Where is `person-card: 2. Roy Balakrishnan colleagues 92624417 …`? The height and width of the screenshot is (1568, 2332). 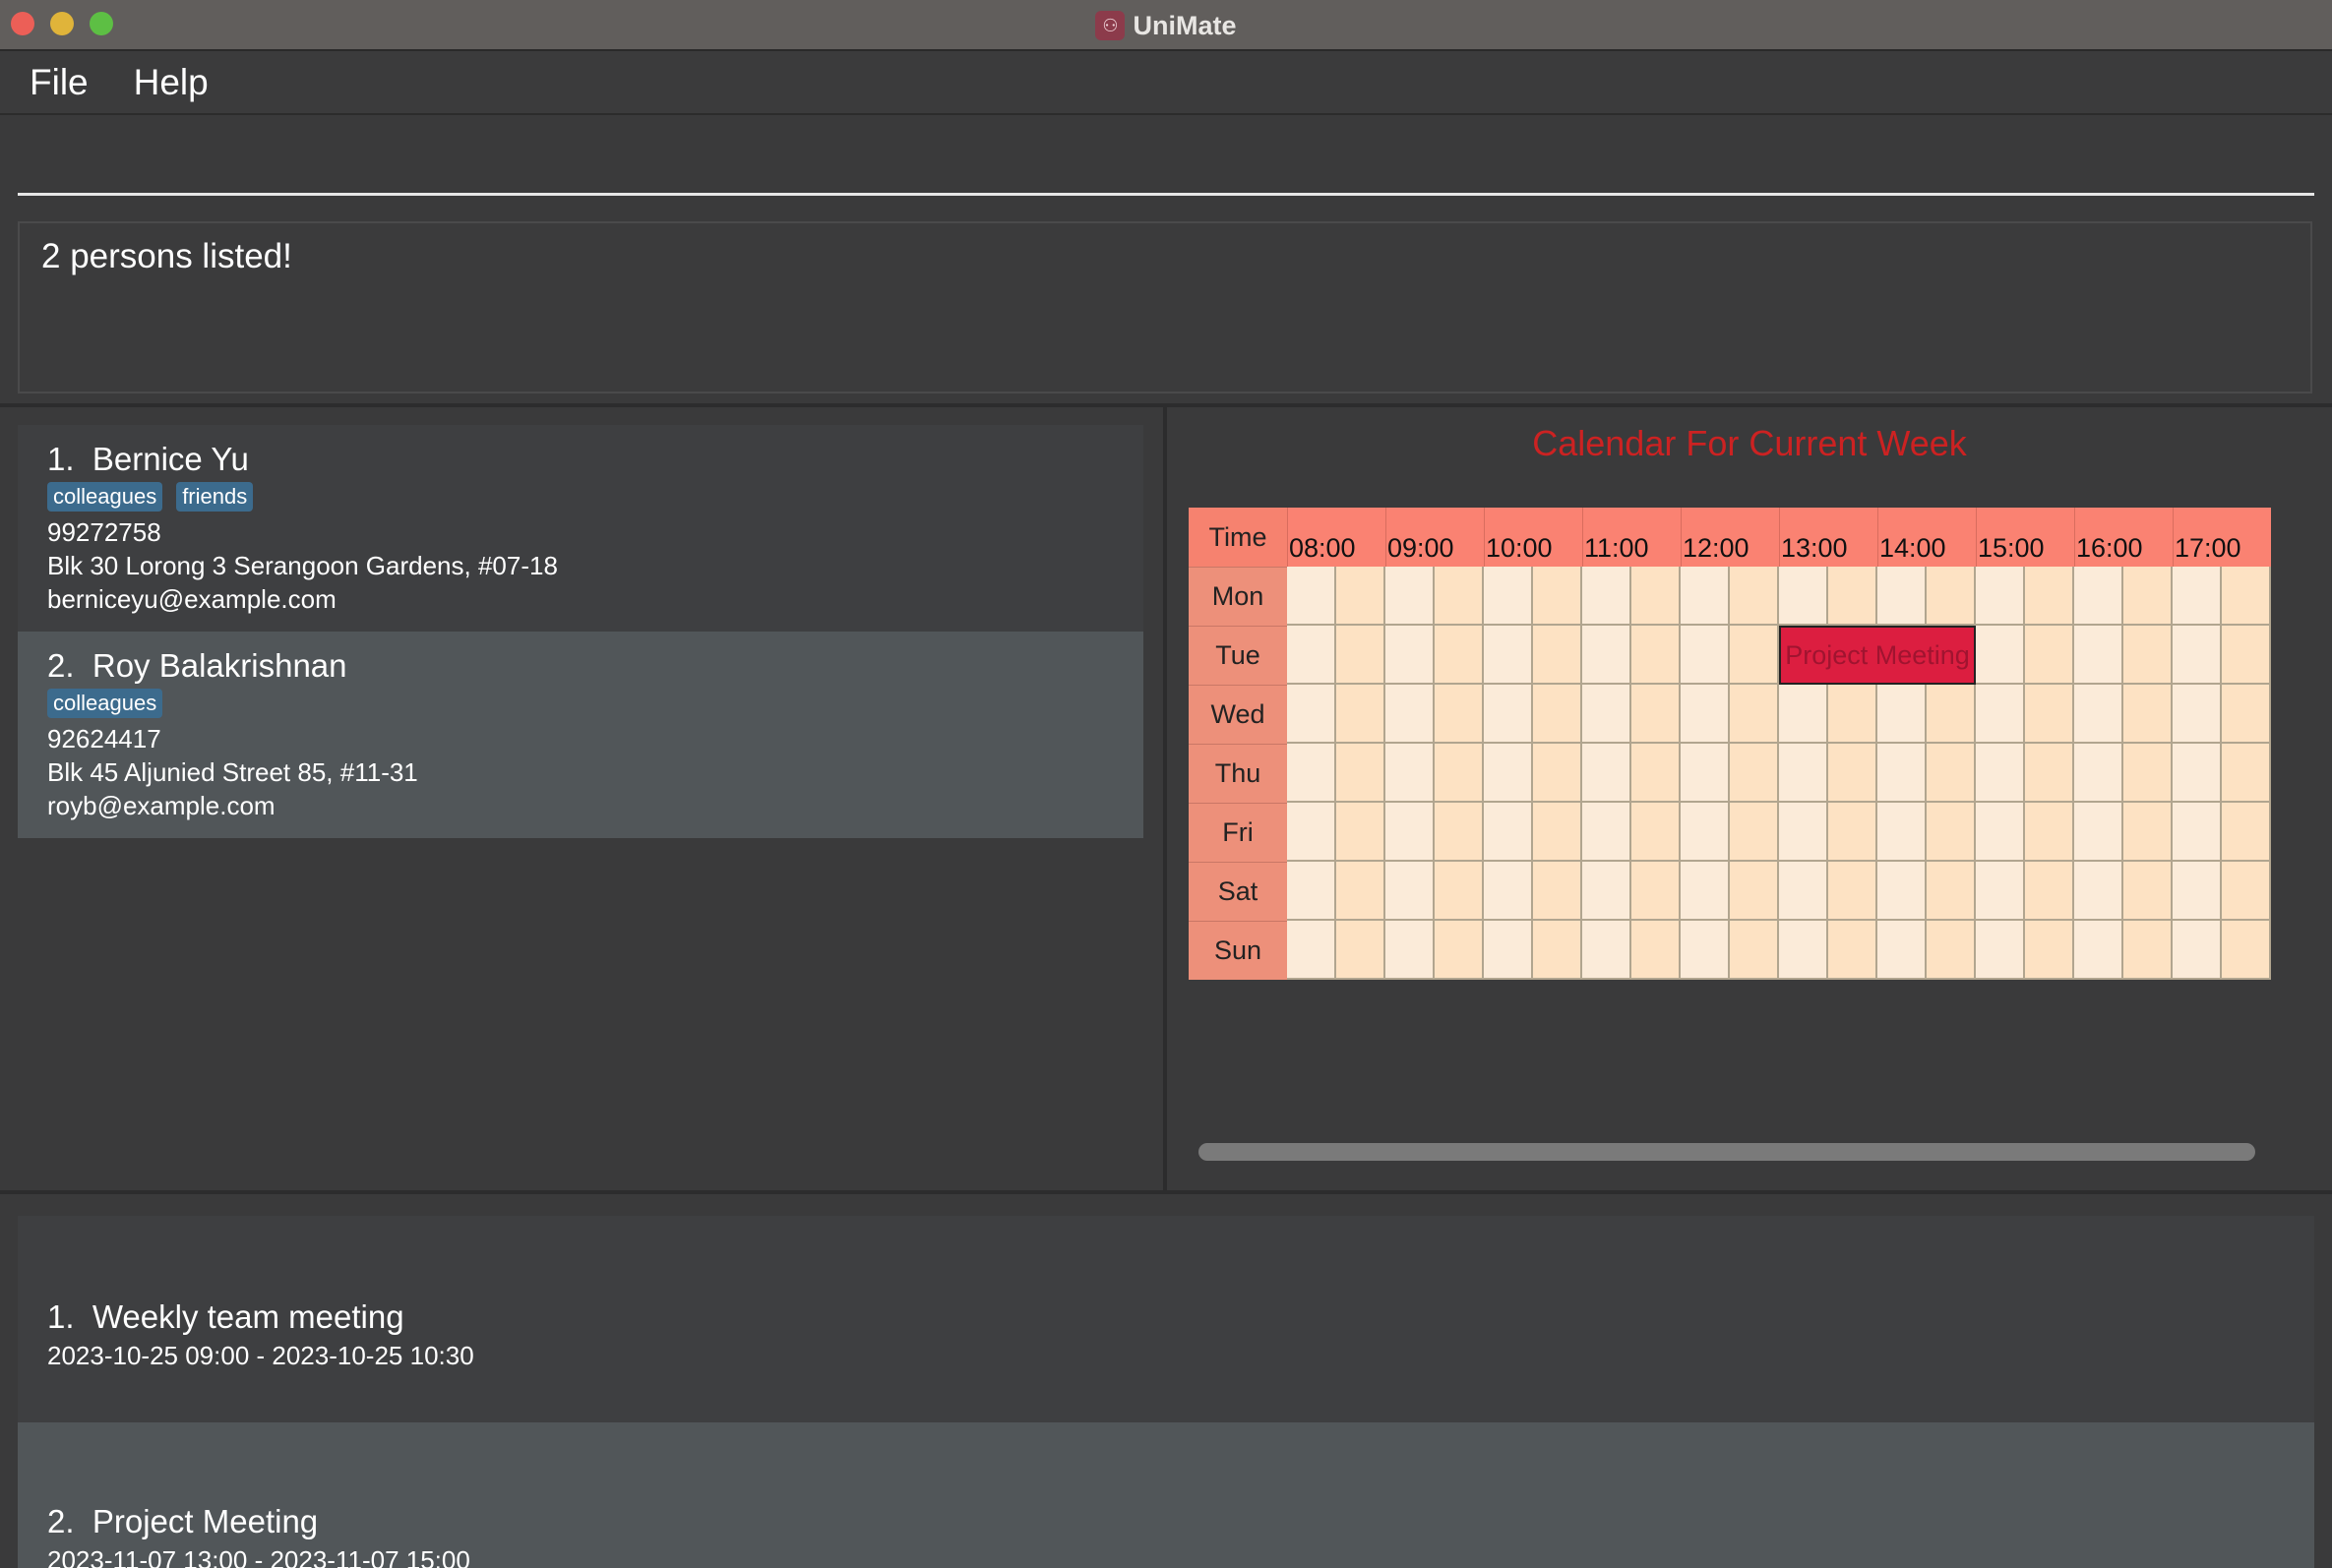 person-card: 2. Roy Balakrishnan colleagues 92624417 … is located at coordinates (580, 735).